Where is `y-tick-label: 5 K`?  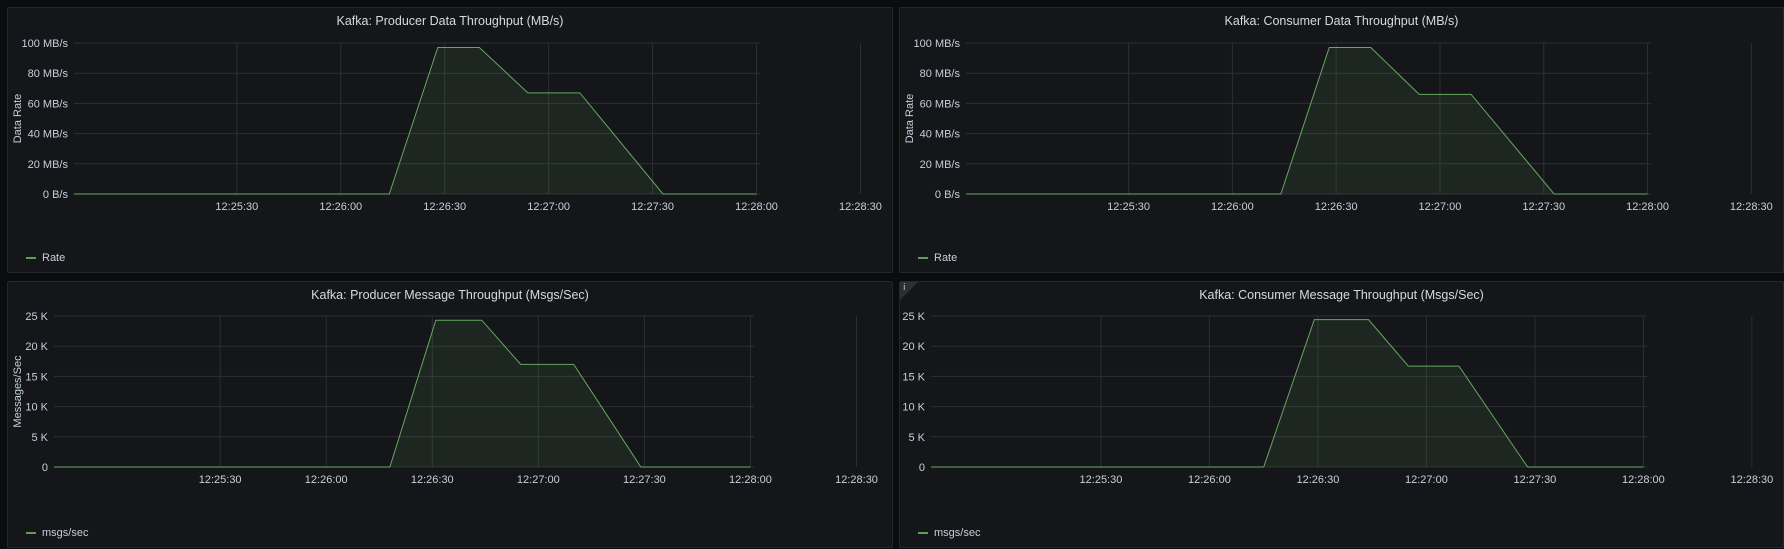 y-tick-label: 5 K is located at coordinates (916, 438).